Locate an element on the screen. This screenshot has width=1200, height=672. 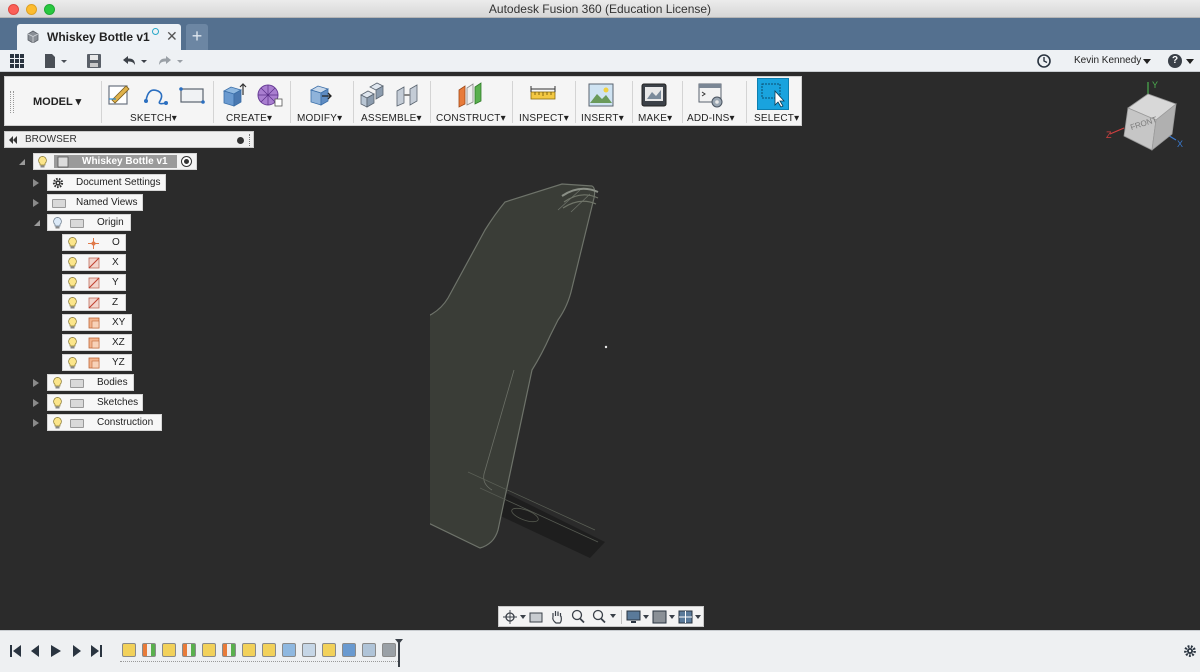
workspace-switcher: MODEL ▾ is located at coordinates (57, 101).